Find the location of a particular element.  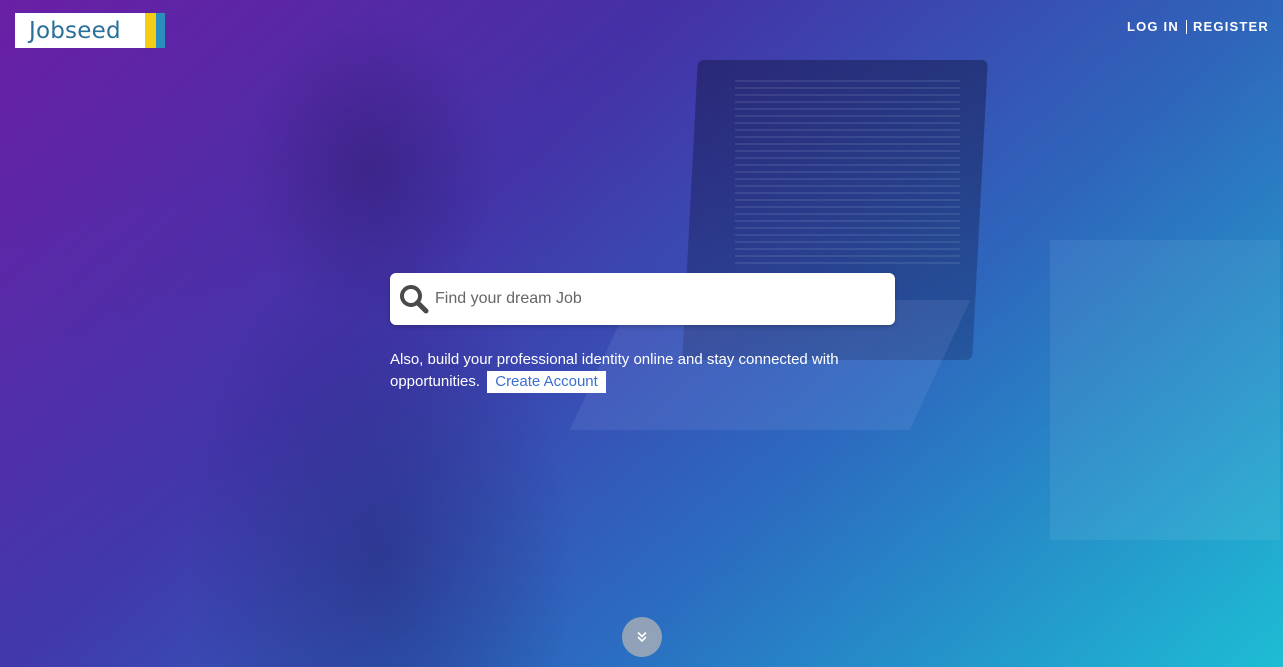

site-logo: Jobseed is located at coordinates (90, 30).